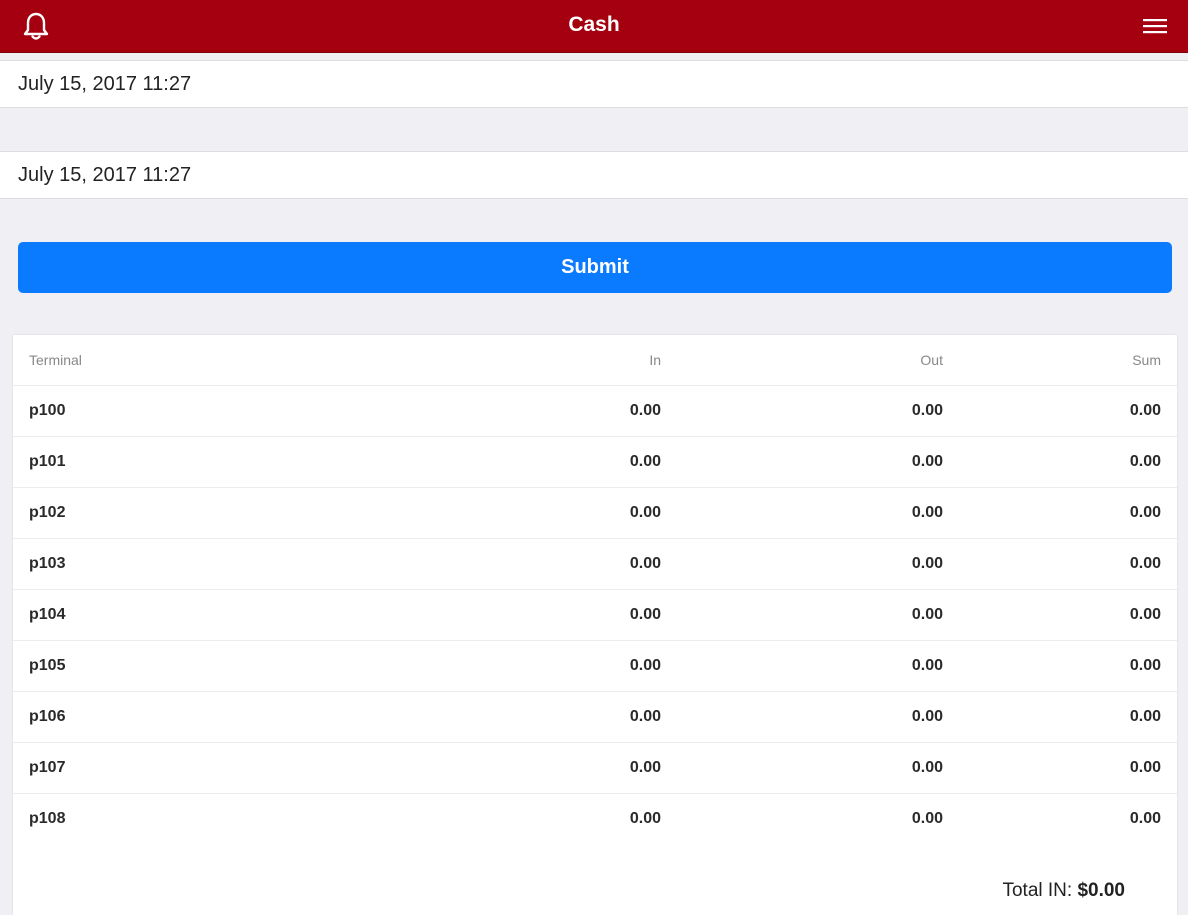  What do you see at coordinates (47, 818) in the screenshot?
I see `terminal-cell: p108` at bounding box center [47, 818].